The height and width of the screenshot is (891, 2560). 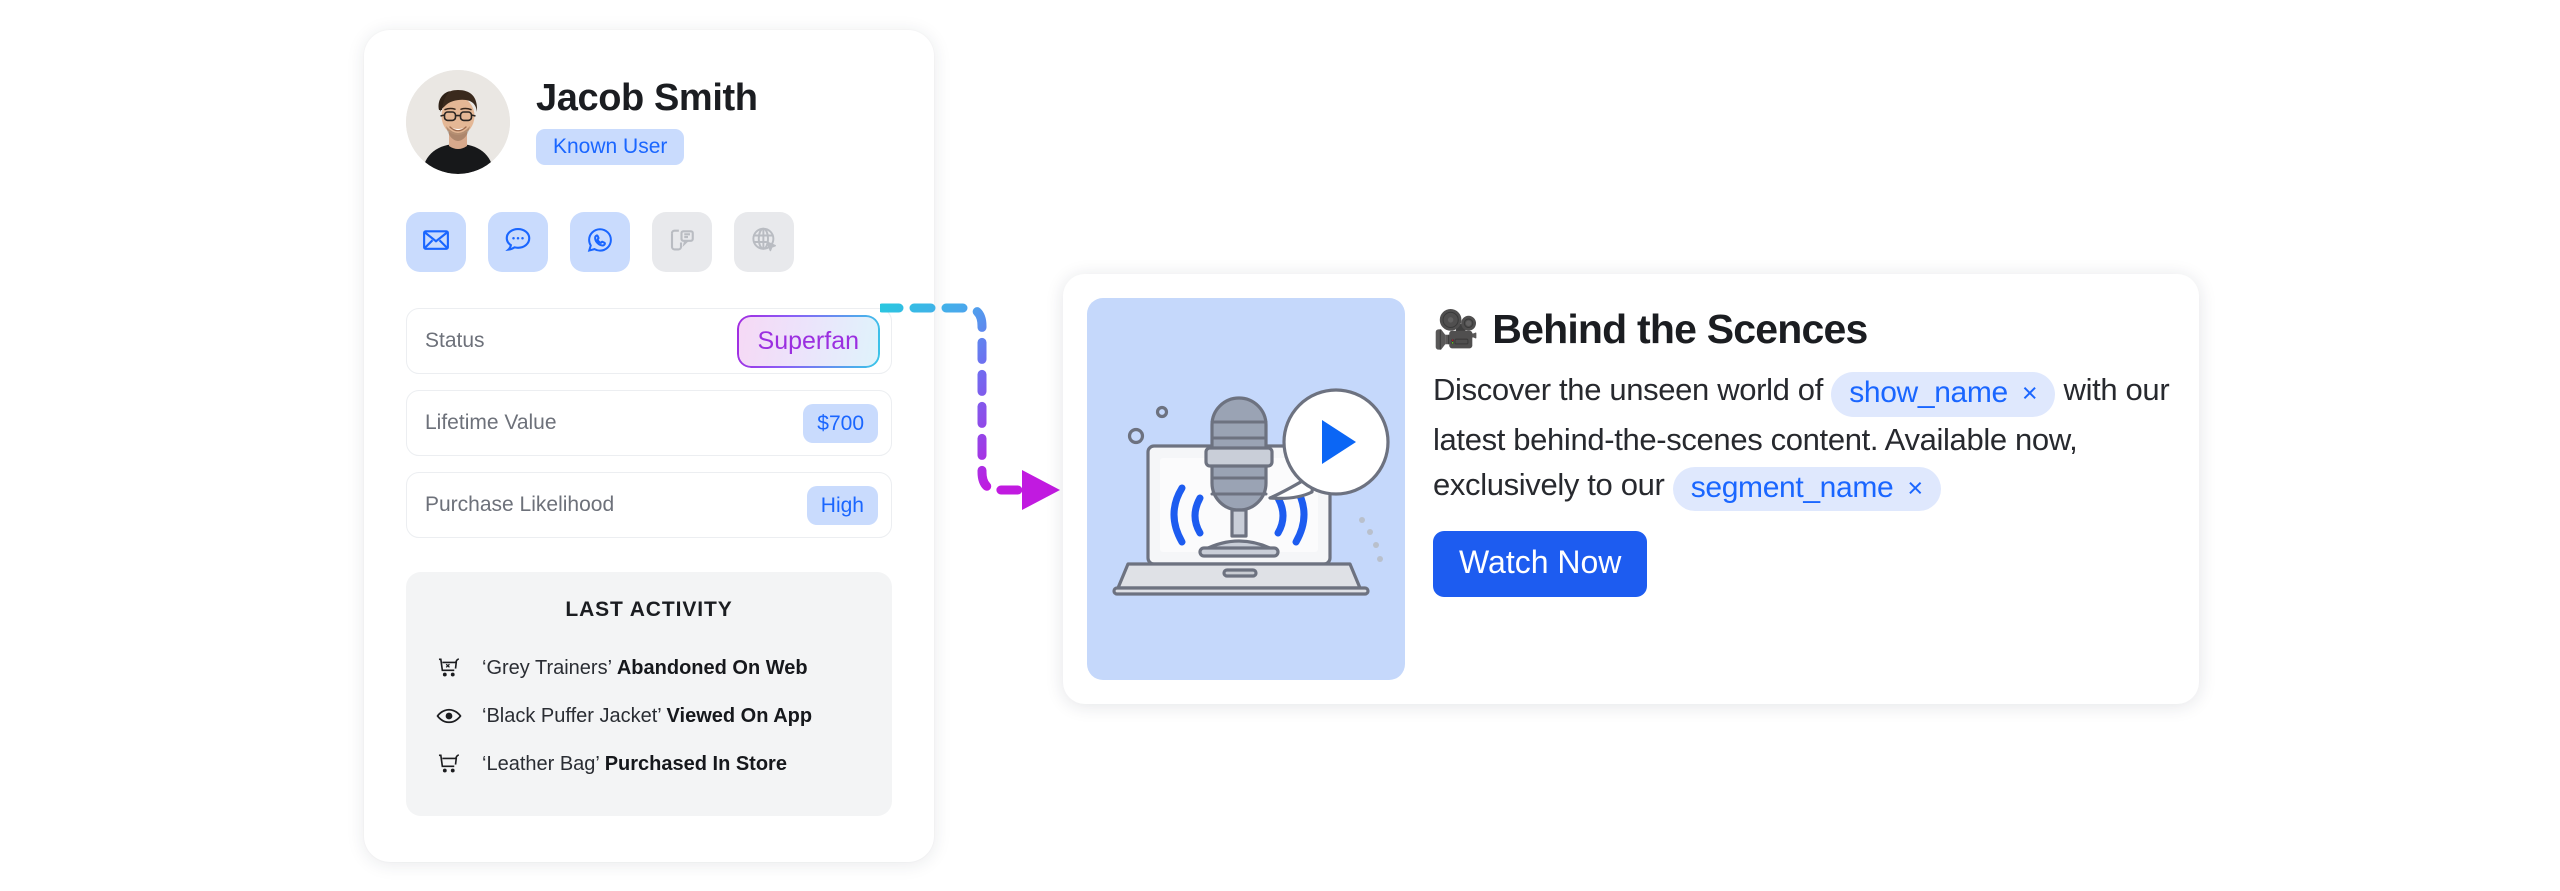 What do you see at coordinates (649, 341) in the screenshot?
I see `attribute-row-status: Status Superfan` at bounding box center [649, 341].